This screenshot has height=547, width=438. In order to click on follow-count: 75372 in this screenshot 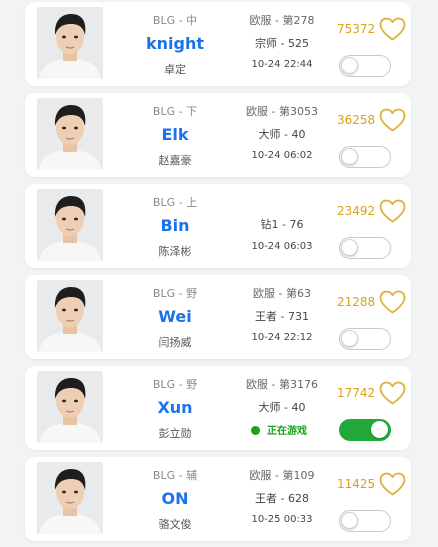, I will do `click(356, 29)`.